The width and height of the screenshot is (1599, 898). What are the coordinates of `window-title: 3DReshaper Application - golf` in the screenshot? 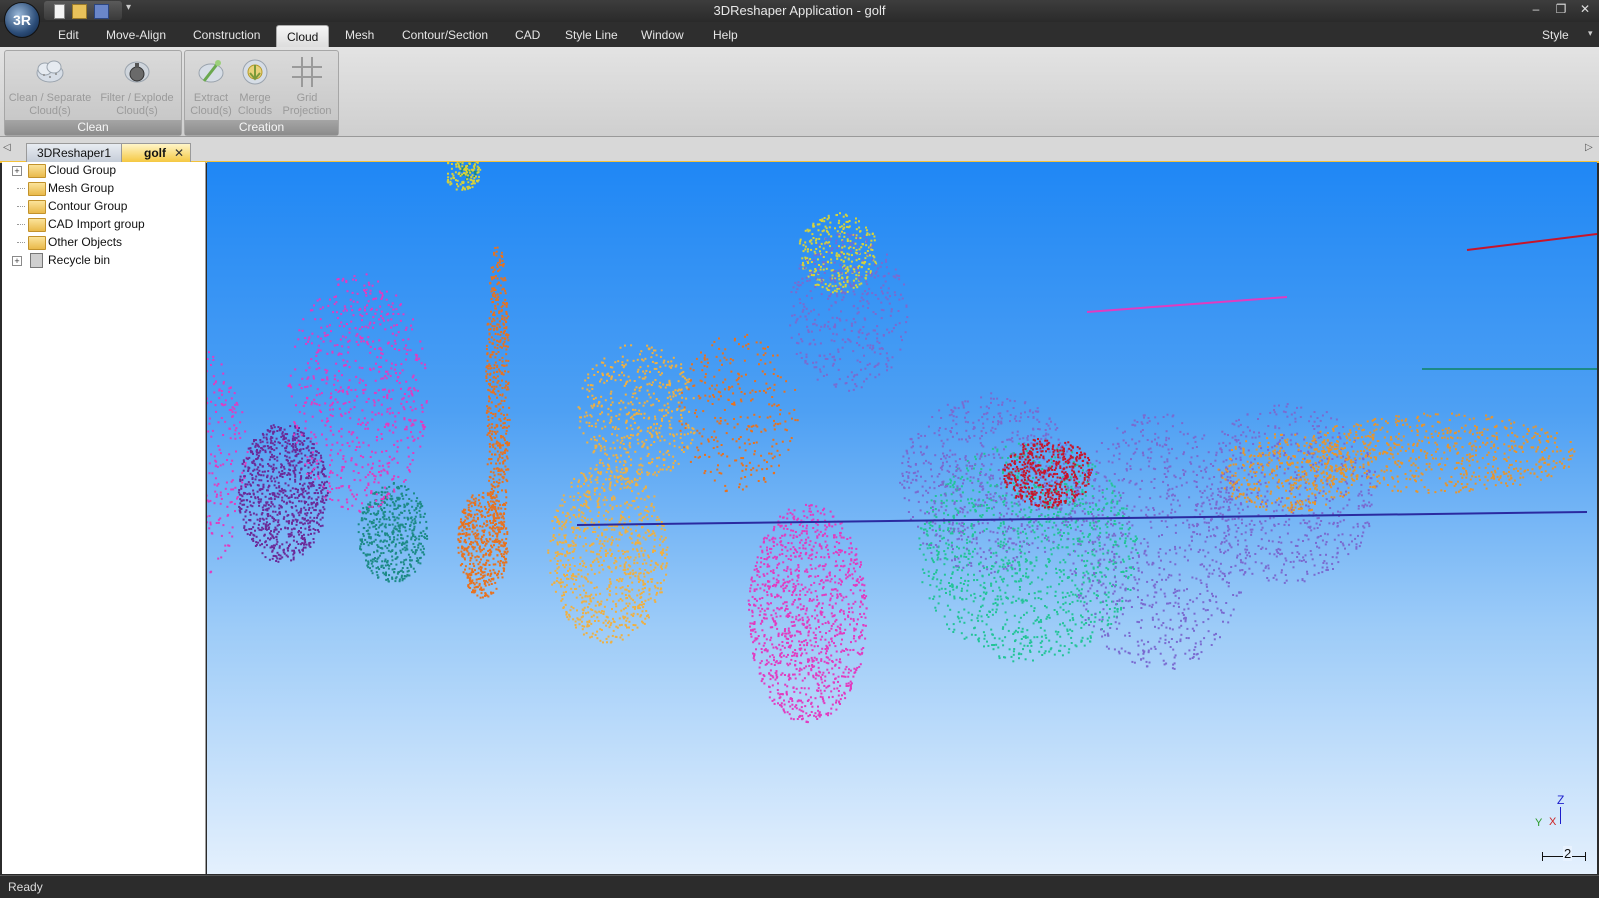 It's located at (799, 10).